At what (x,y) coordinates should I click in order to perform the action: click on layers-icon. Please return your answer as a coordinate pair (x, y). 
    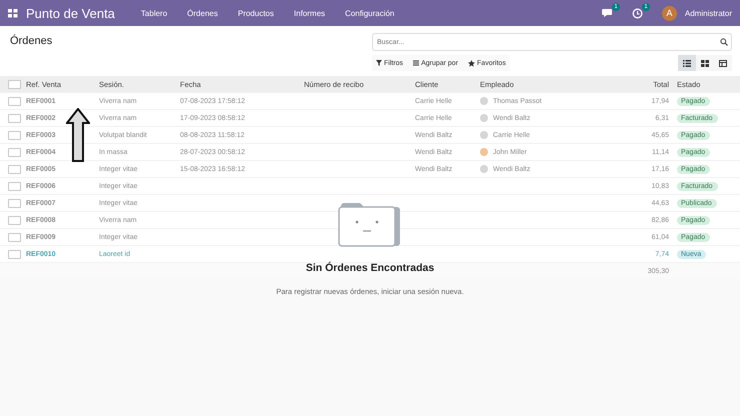
    Looking at the image, I should click on (416, 63).